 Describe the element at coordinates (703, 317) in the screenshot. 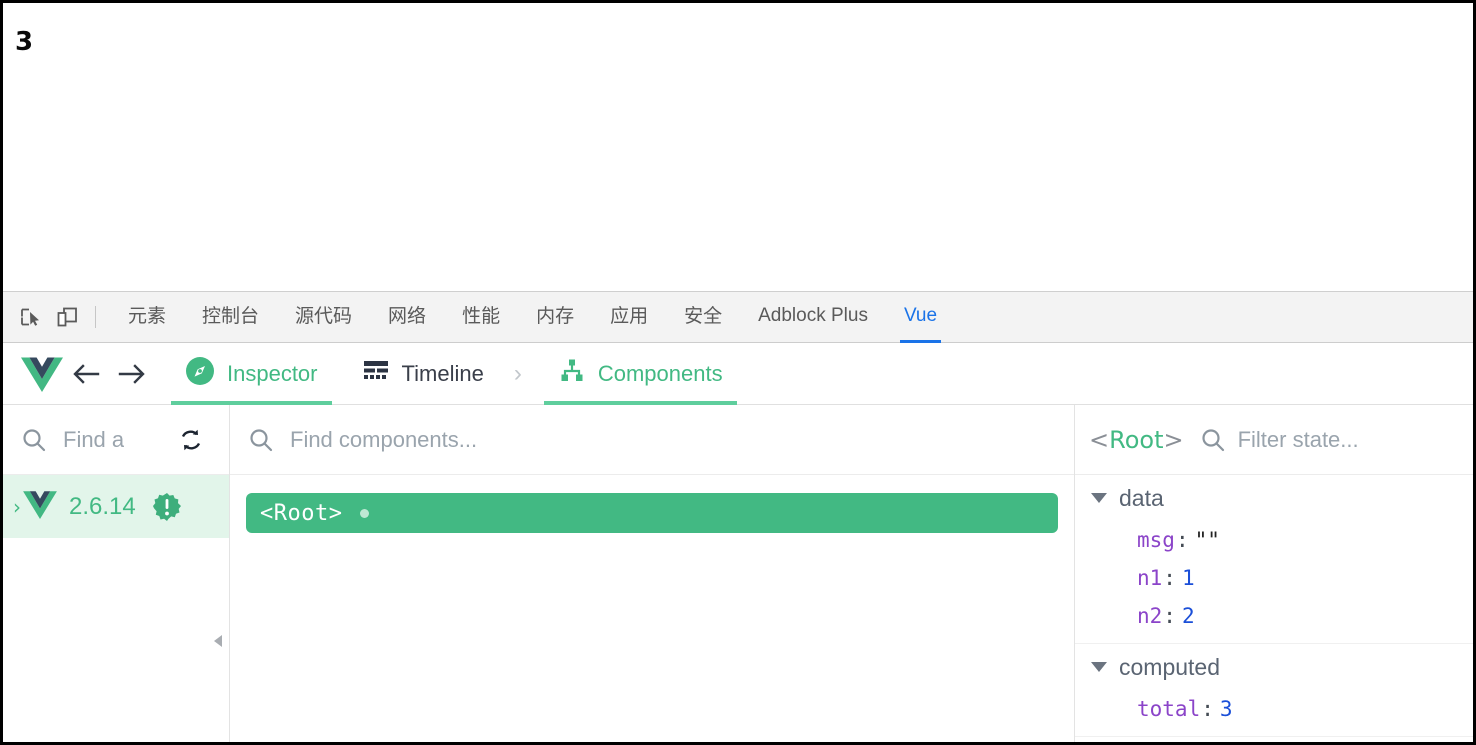

I see `devtools-tab-security: 安全` at that location.